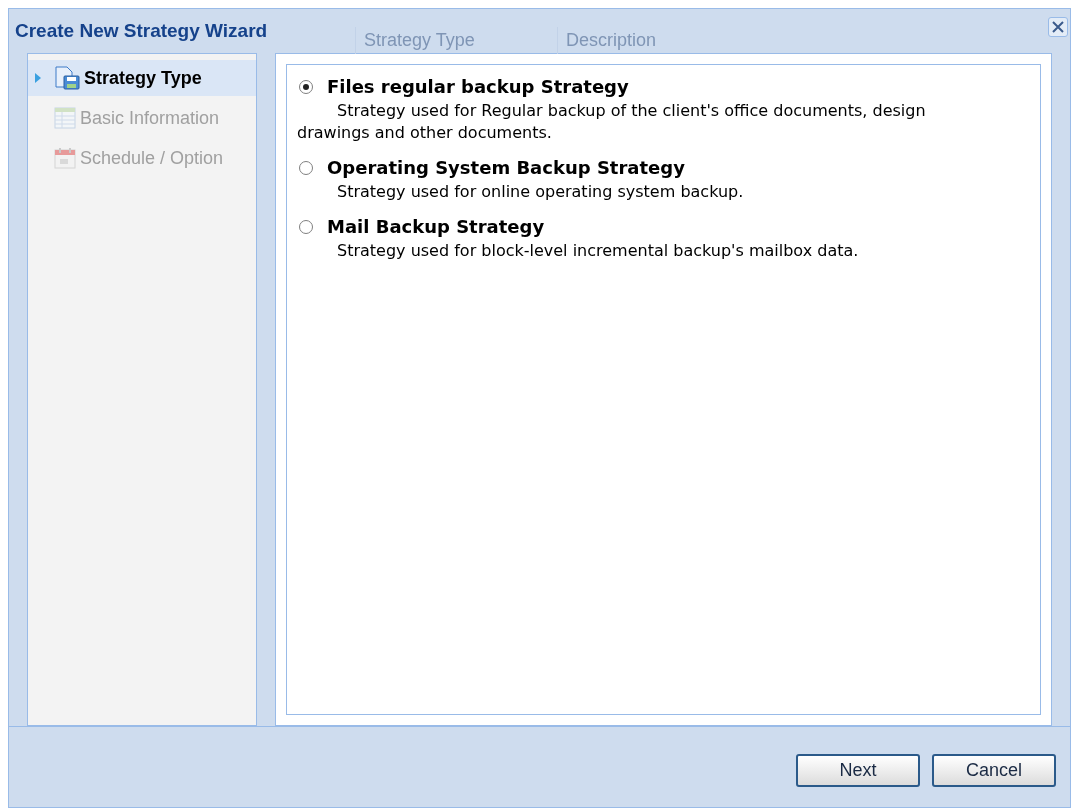  I want to click on calendar-icon, so click(65, 158).